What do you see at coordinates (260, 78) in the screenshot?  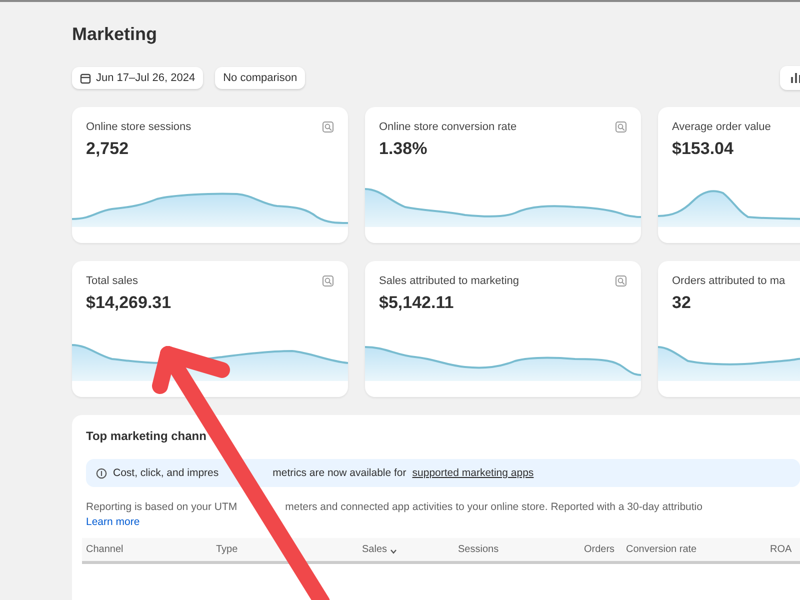 I see `comparison-button: No comparison` at bounding box center [260, 78].